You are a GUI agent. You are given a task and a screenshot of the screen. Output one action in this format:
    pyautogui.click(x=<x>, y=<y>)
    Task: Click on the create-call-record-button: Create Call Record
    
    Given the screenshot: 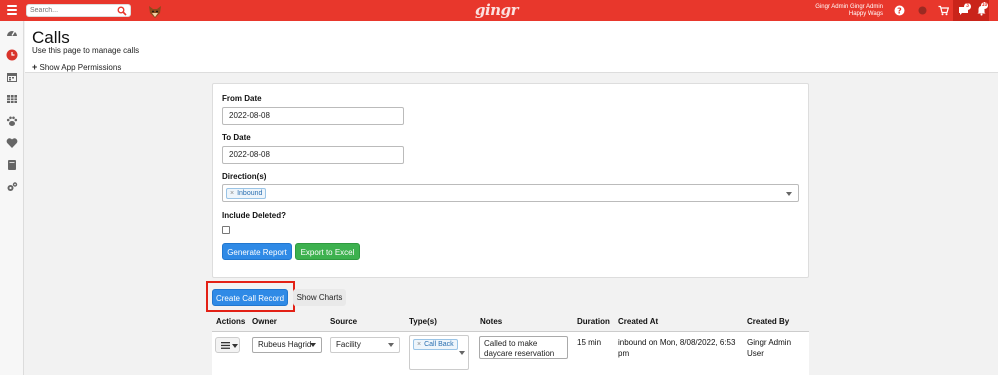 What is the action you would take?
    pyautogui.click(x=250, y=297)
    